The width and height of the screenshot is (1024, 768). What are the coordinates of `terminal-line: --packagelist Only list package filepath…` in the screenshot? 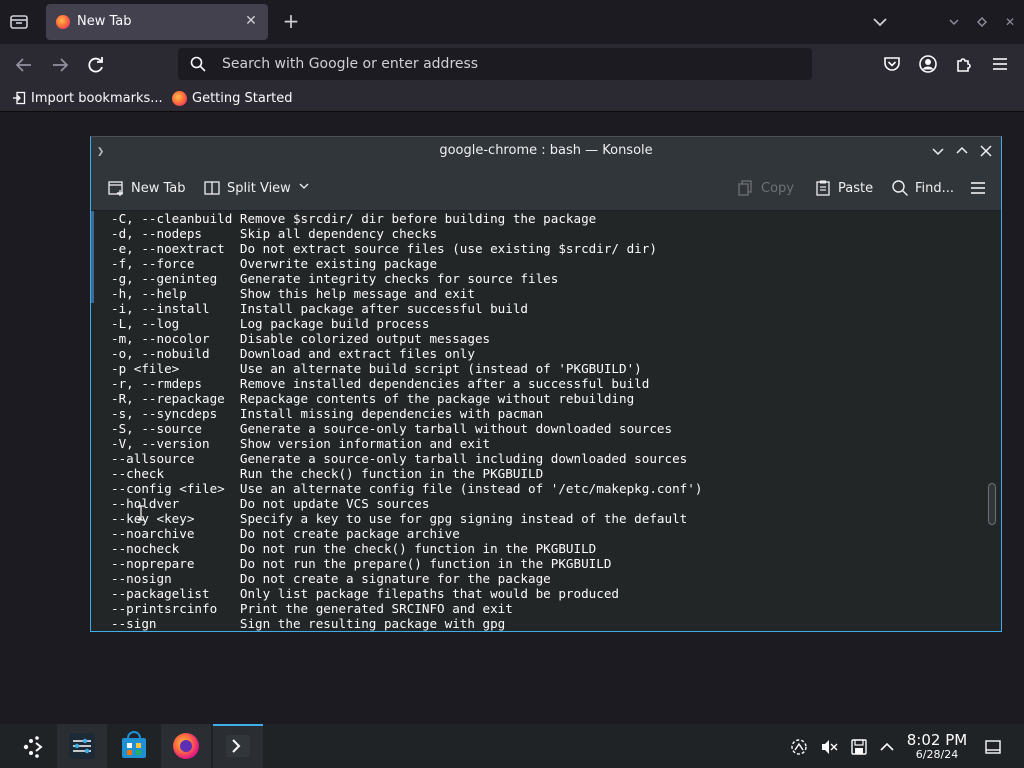 It's located at (365, 593).